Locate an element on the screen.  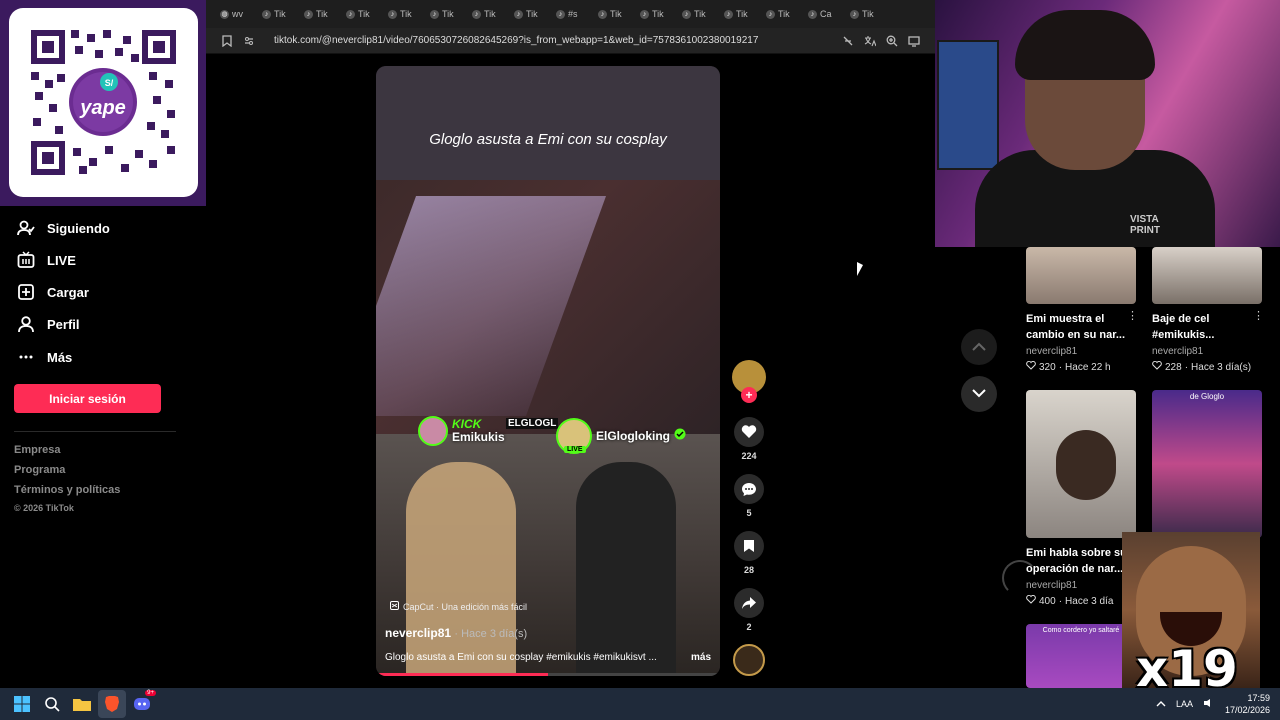
recommendation-meta: 228 · Hace 3 día(s) is located at coordinates (1202, 366).